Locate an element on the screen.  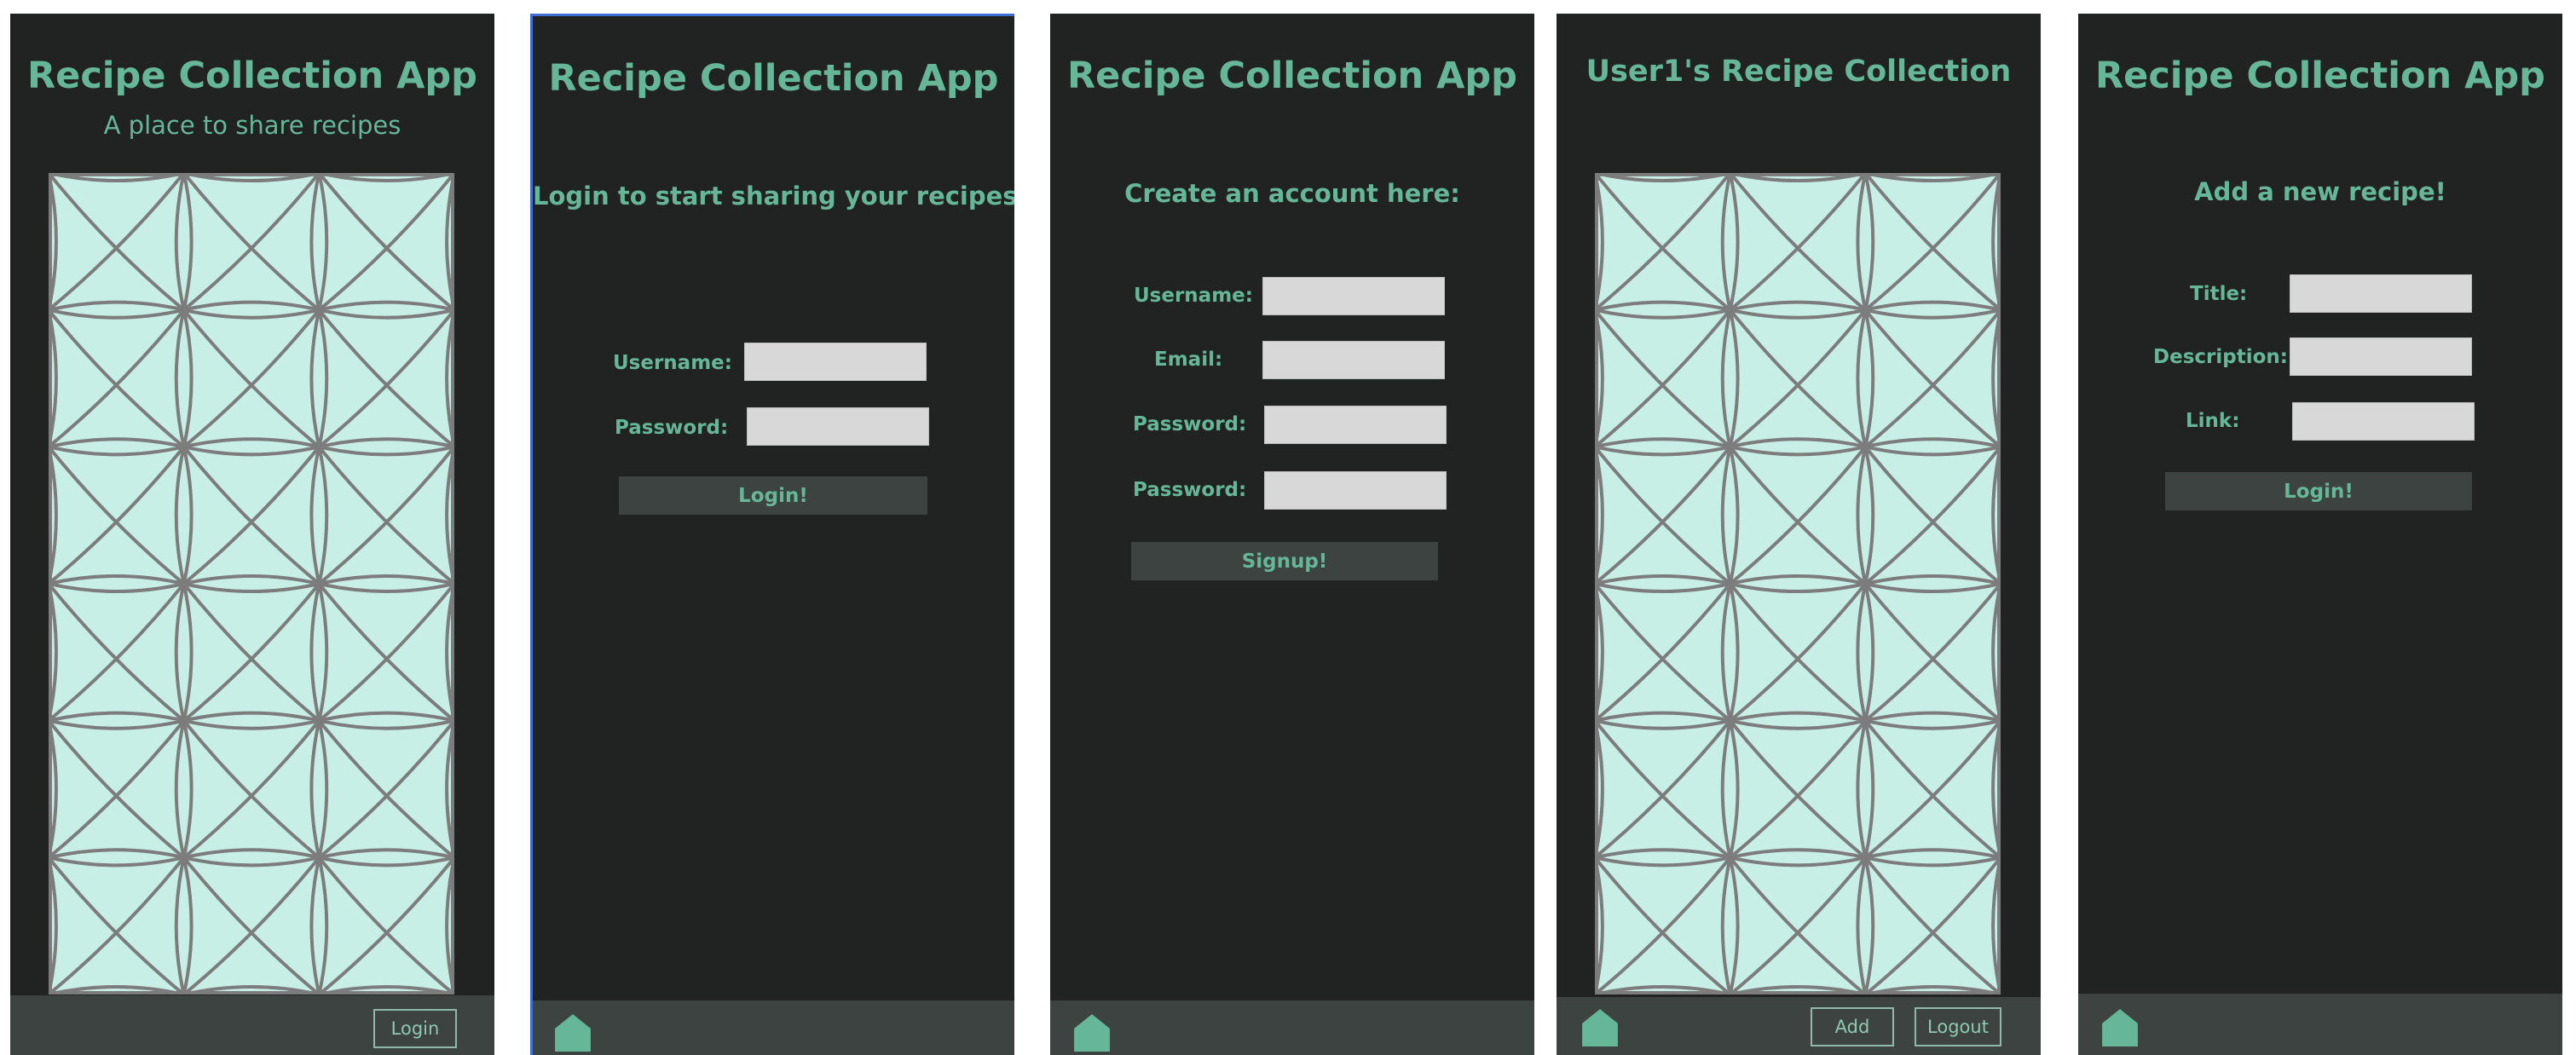
link-input is located at coordinates (2383, 421).